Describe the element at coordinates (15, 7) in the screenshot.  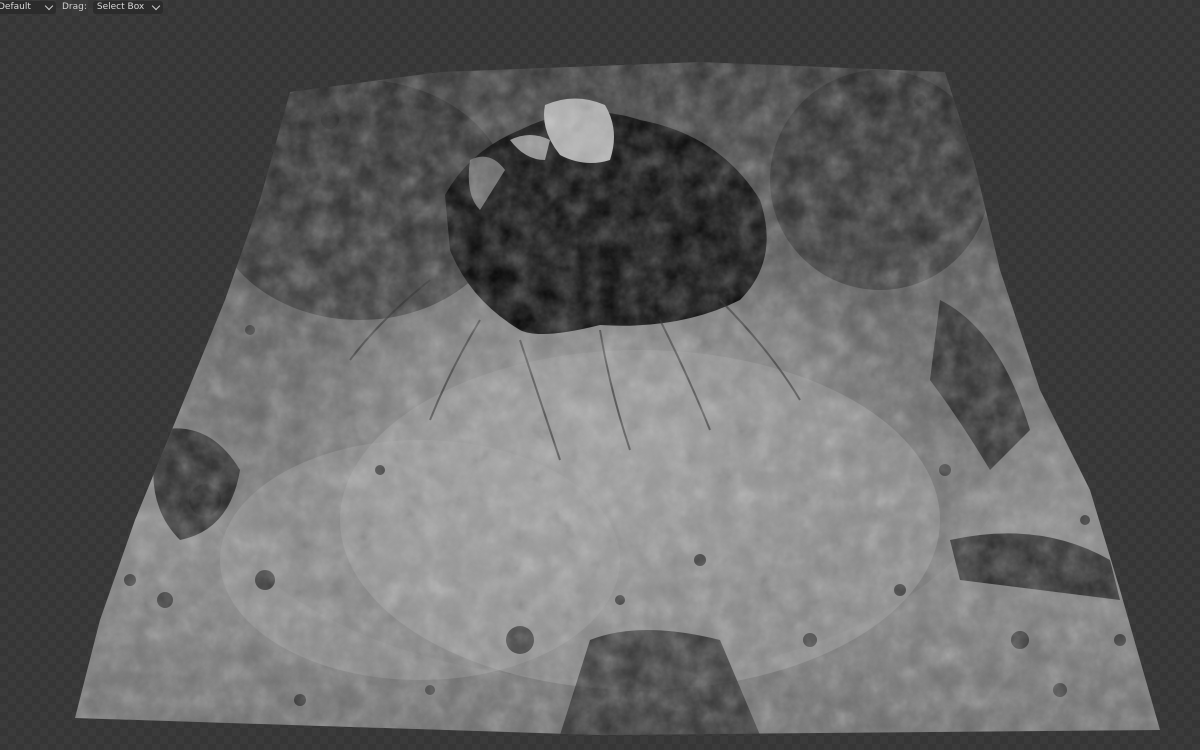
I see `transform-orientation-value: Default` at that location.